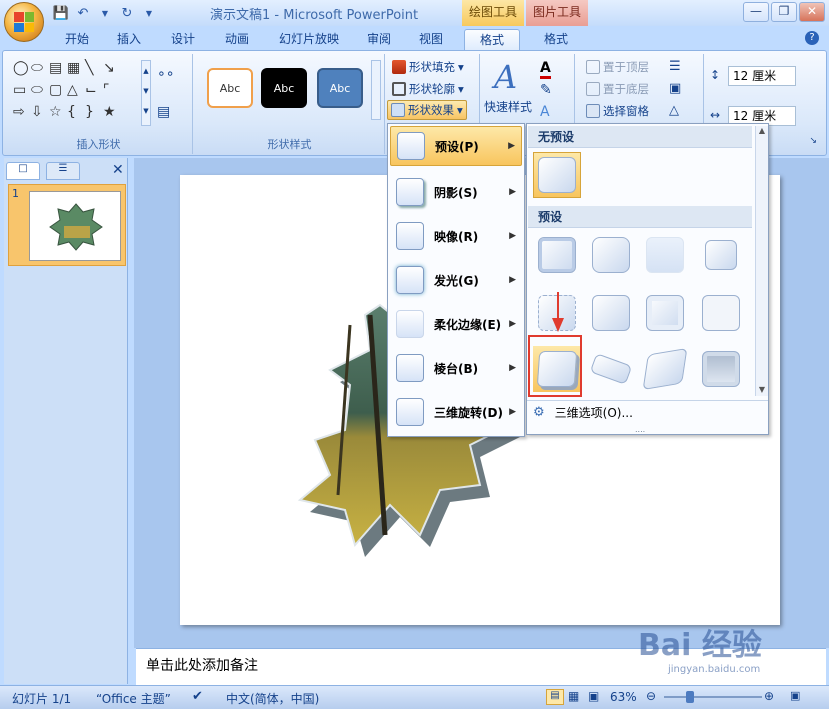  What do you see at coordinates (58, 71) in the screenshot?
I see `shape-icon: ▤` at bounding box center [58, 71].